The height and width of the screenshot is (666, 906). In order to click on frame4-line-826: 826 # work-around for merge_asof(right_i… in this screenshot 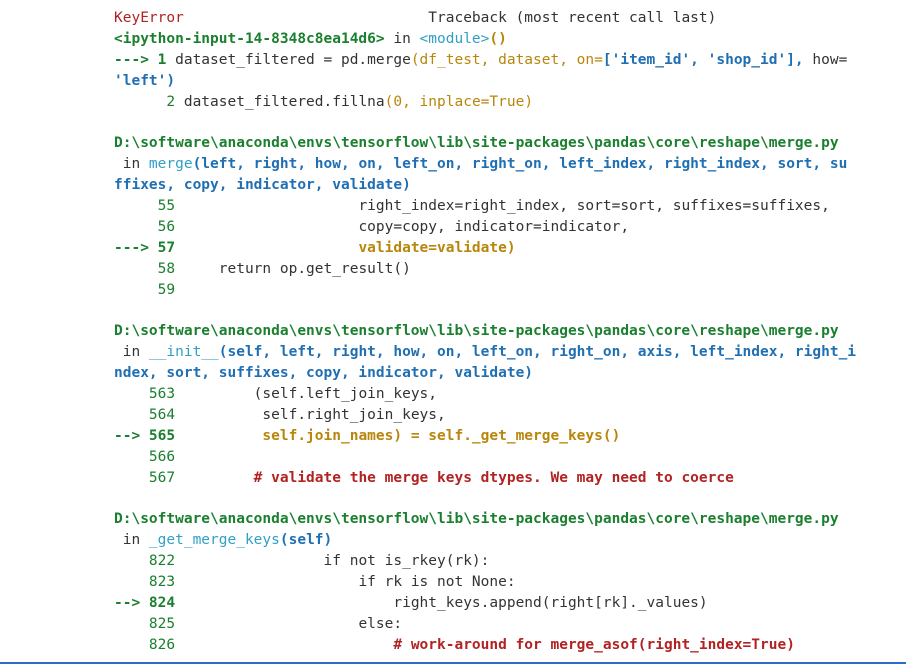, I will do `click(504, 645)`.